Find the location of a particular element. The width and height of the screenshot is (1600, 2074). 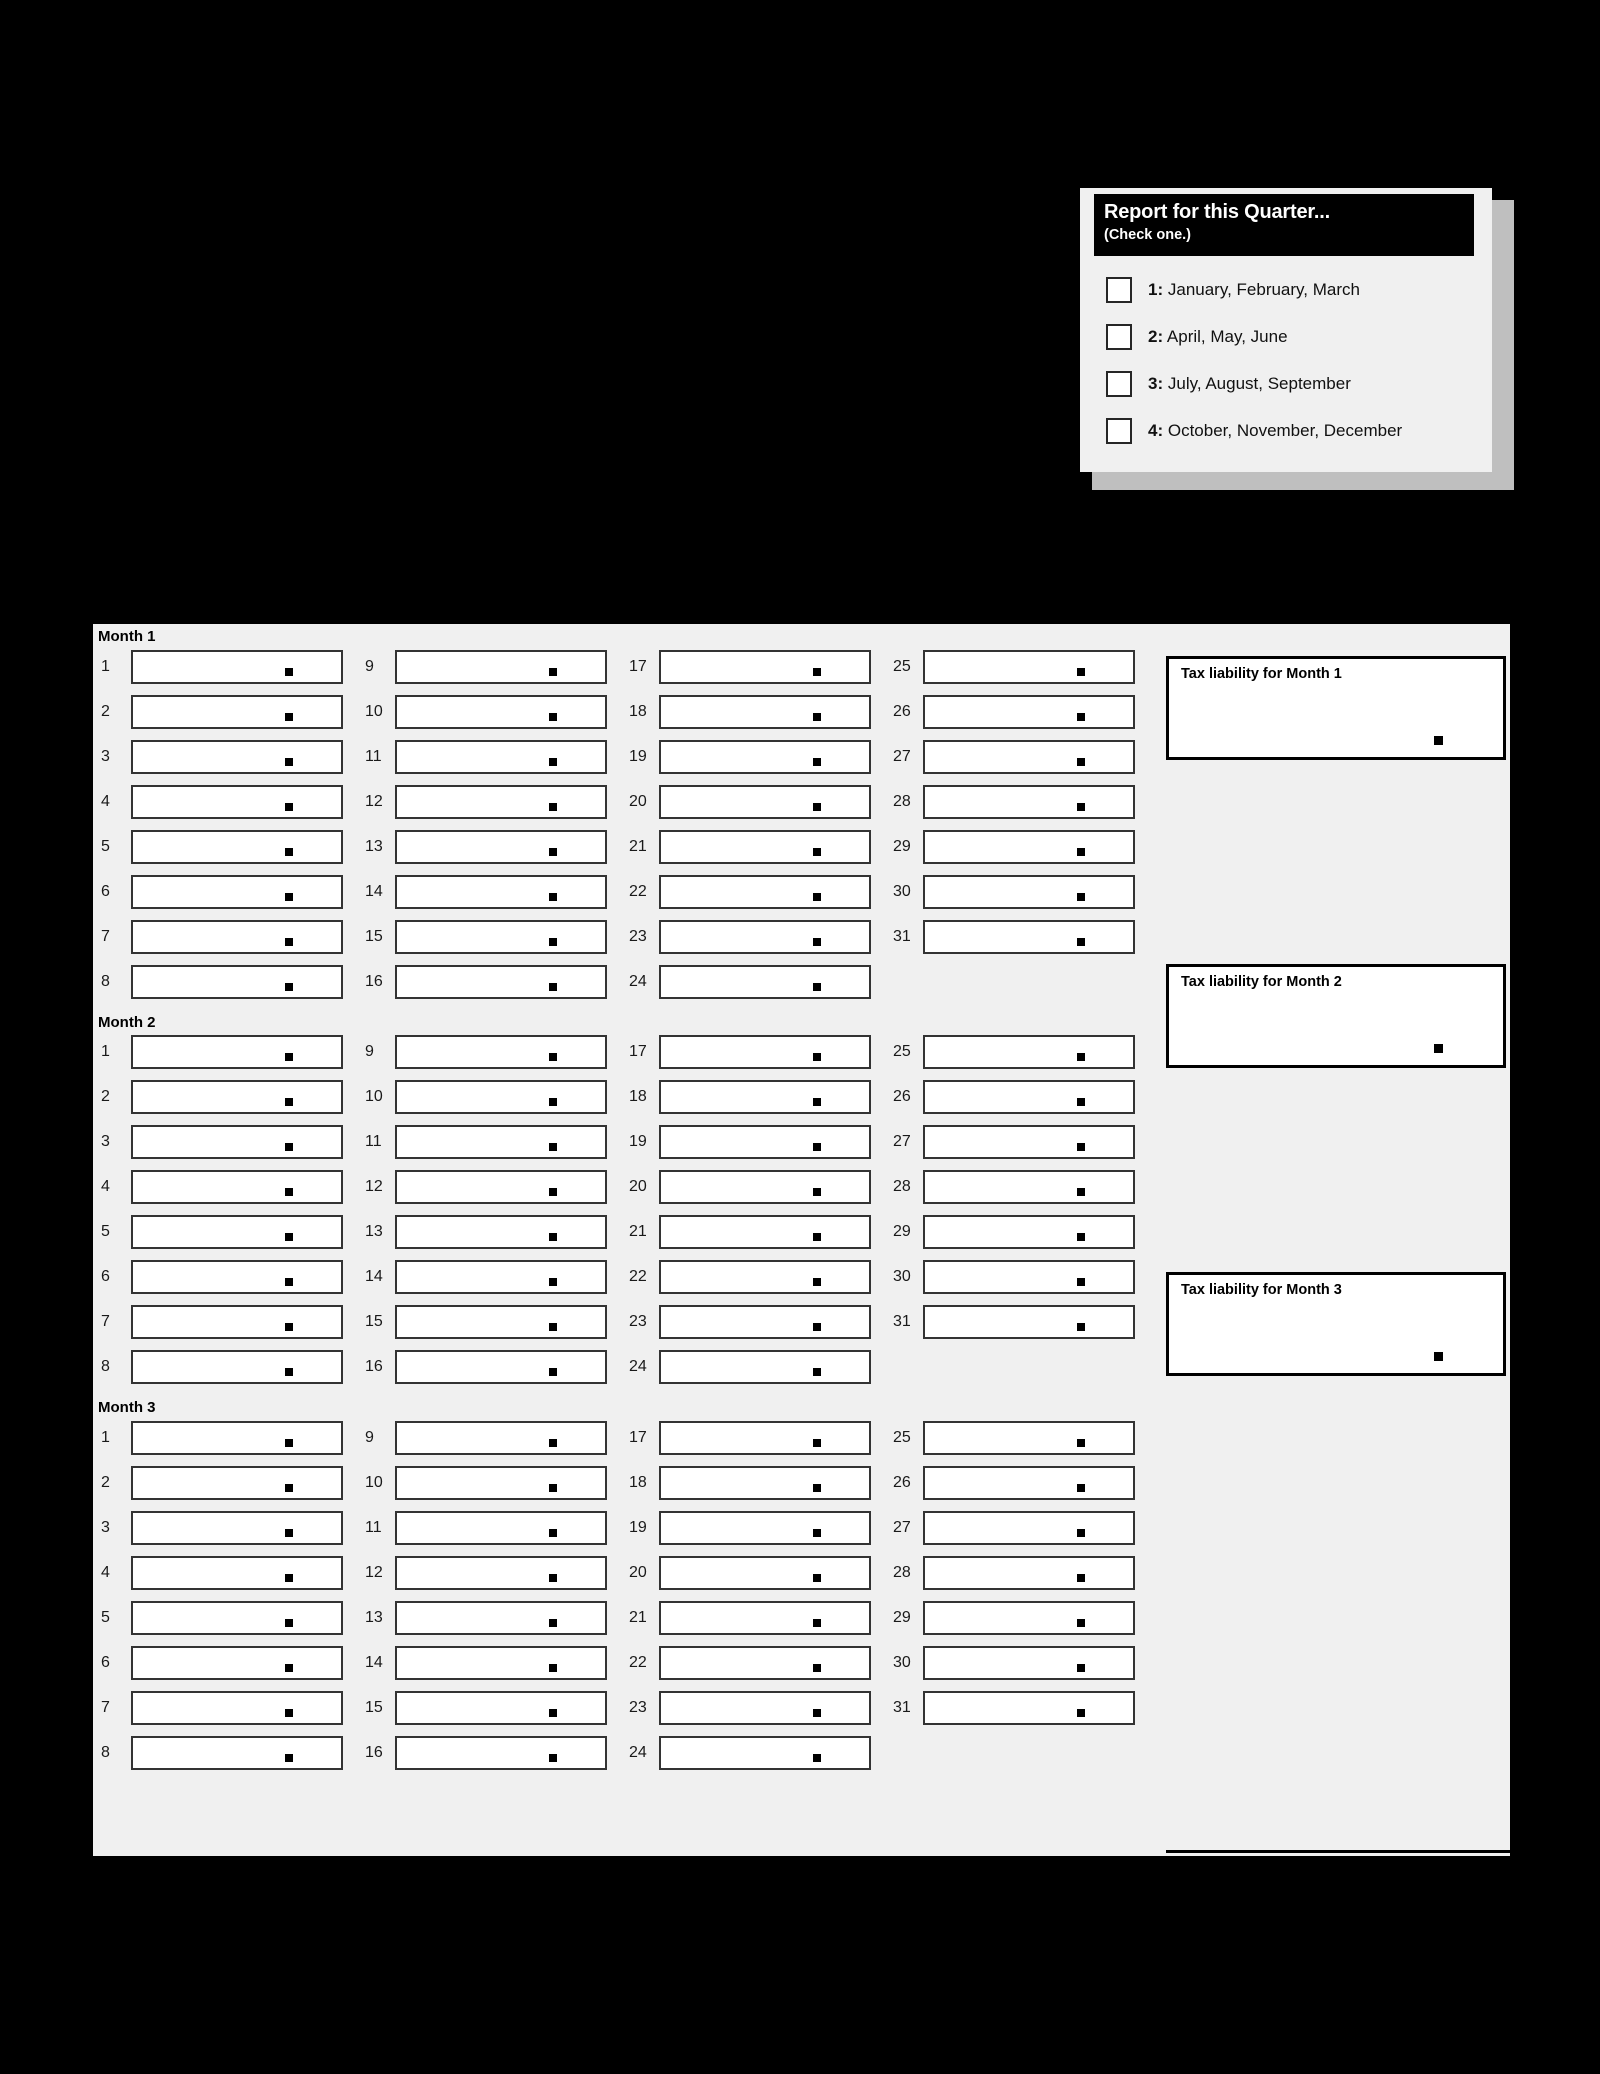

quarter-option-2: 2: April, May, June is located at coordinates (1290, 336).